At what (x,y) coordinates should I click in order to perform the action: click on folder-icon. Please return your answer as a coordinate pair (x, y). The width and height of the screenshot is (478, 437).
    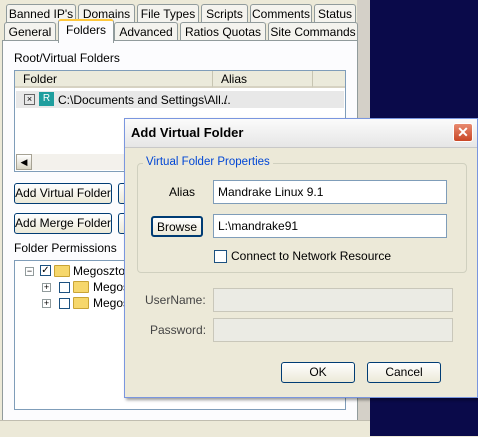
    Looking at the image, I should click on (62, 271).